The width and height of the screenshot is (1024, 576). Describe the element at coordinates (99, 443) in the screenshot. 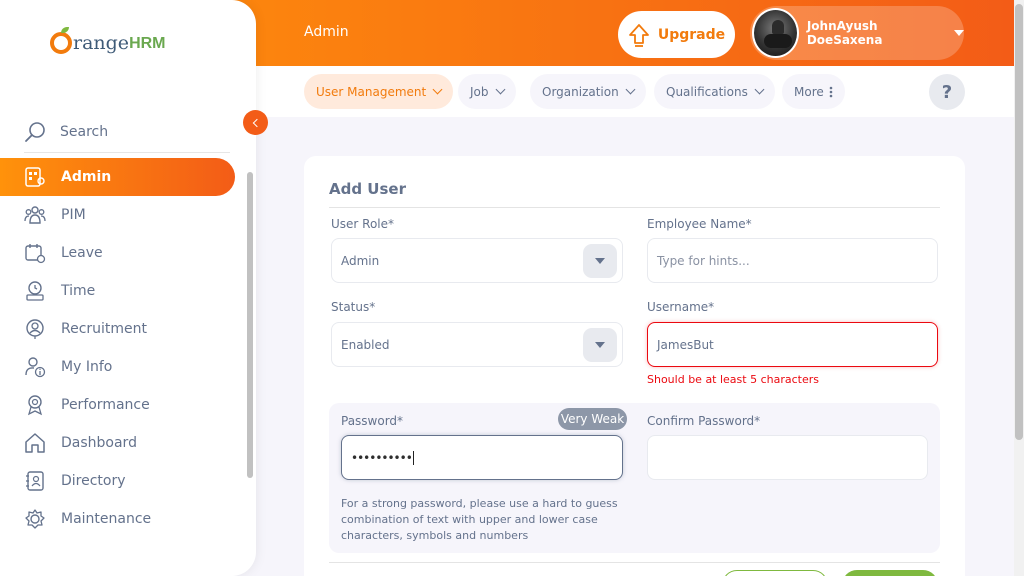

I see `sidebar-item-label: Dashboard` at that location.